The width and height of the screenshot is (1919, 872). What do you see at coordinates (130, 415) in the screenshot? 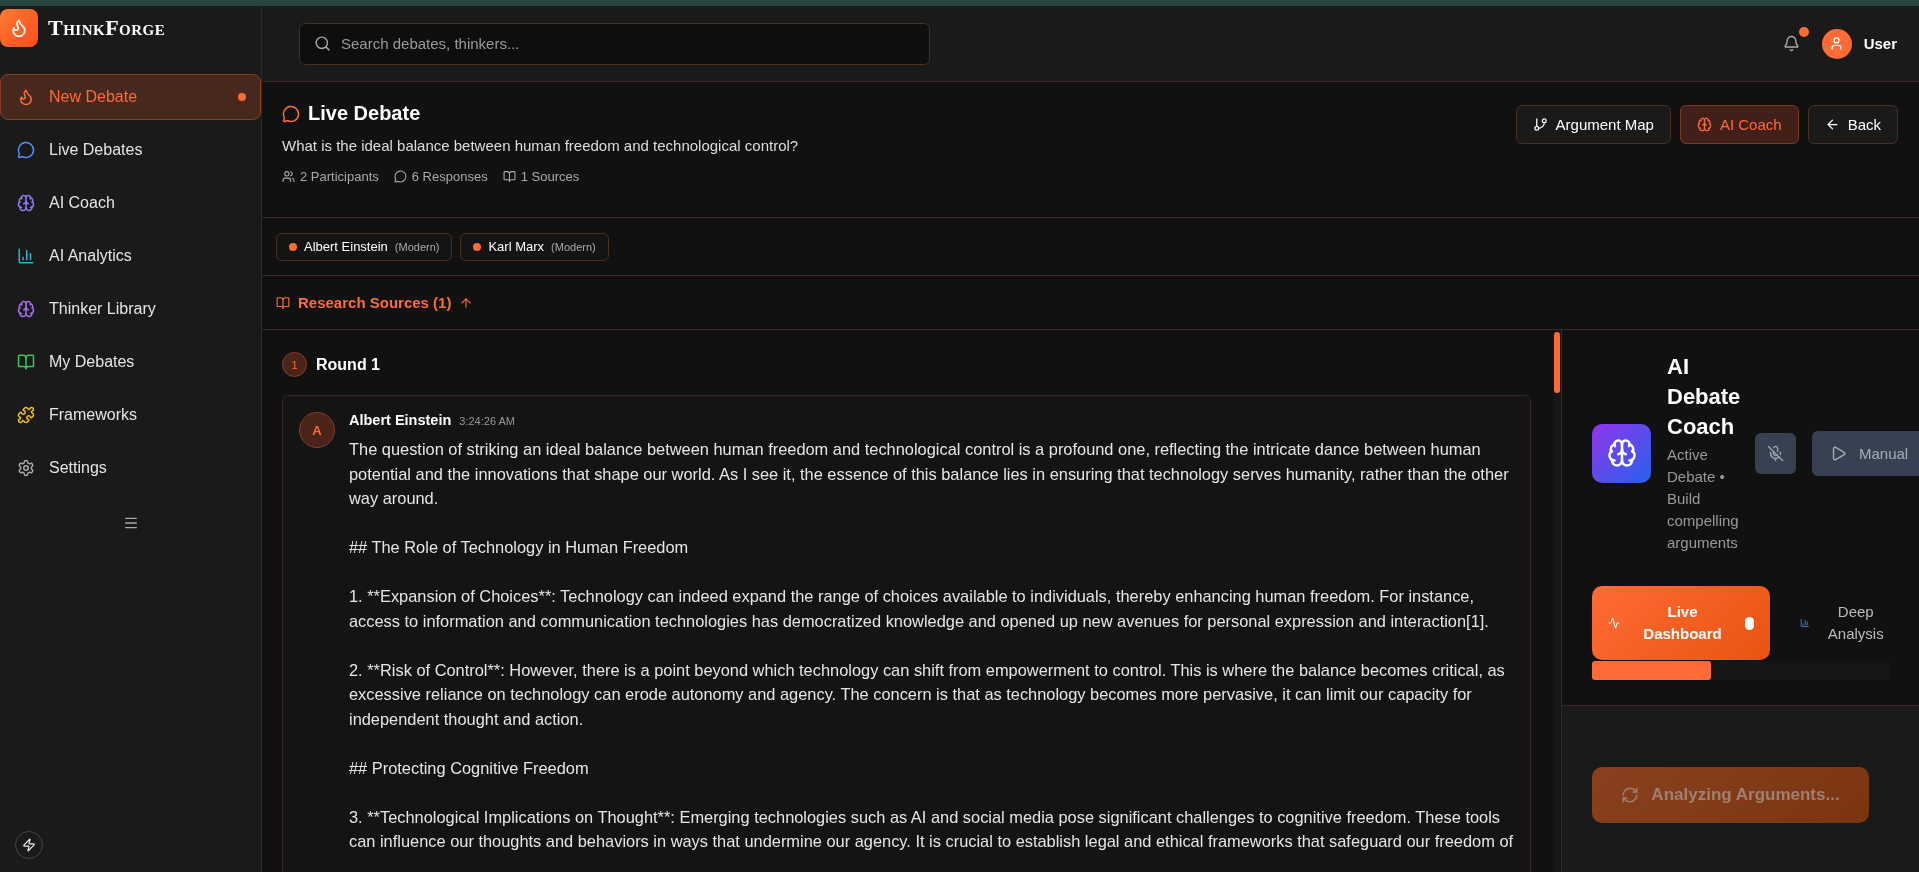
I see `sidebar-item: Frameworks` at bounding box center [130, 415].